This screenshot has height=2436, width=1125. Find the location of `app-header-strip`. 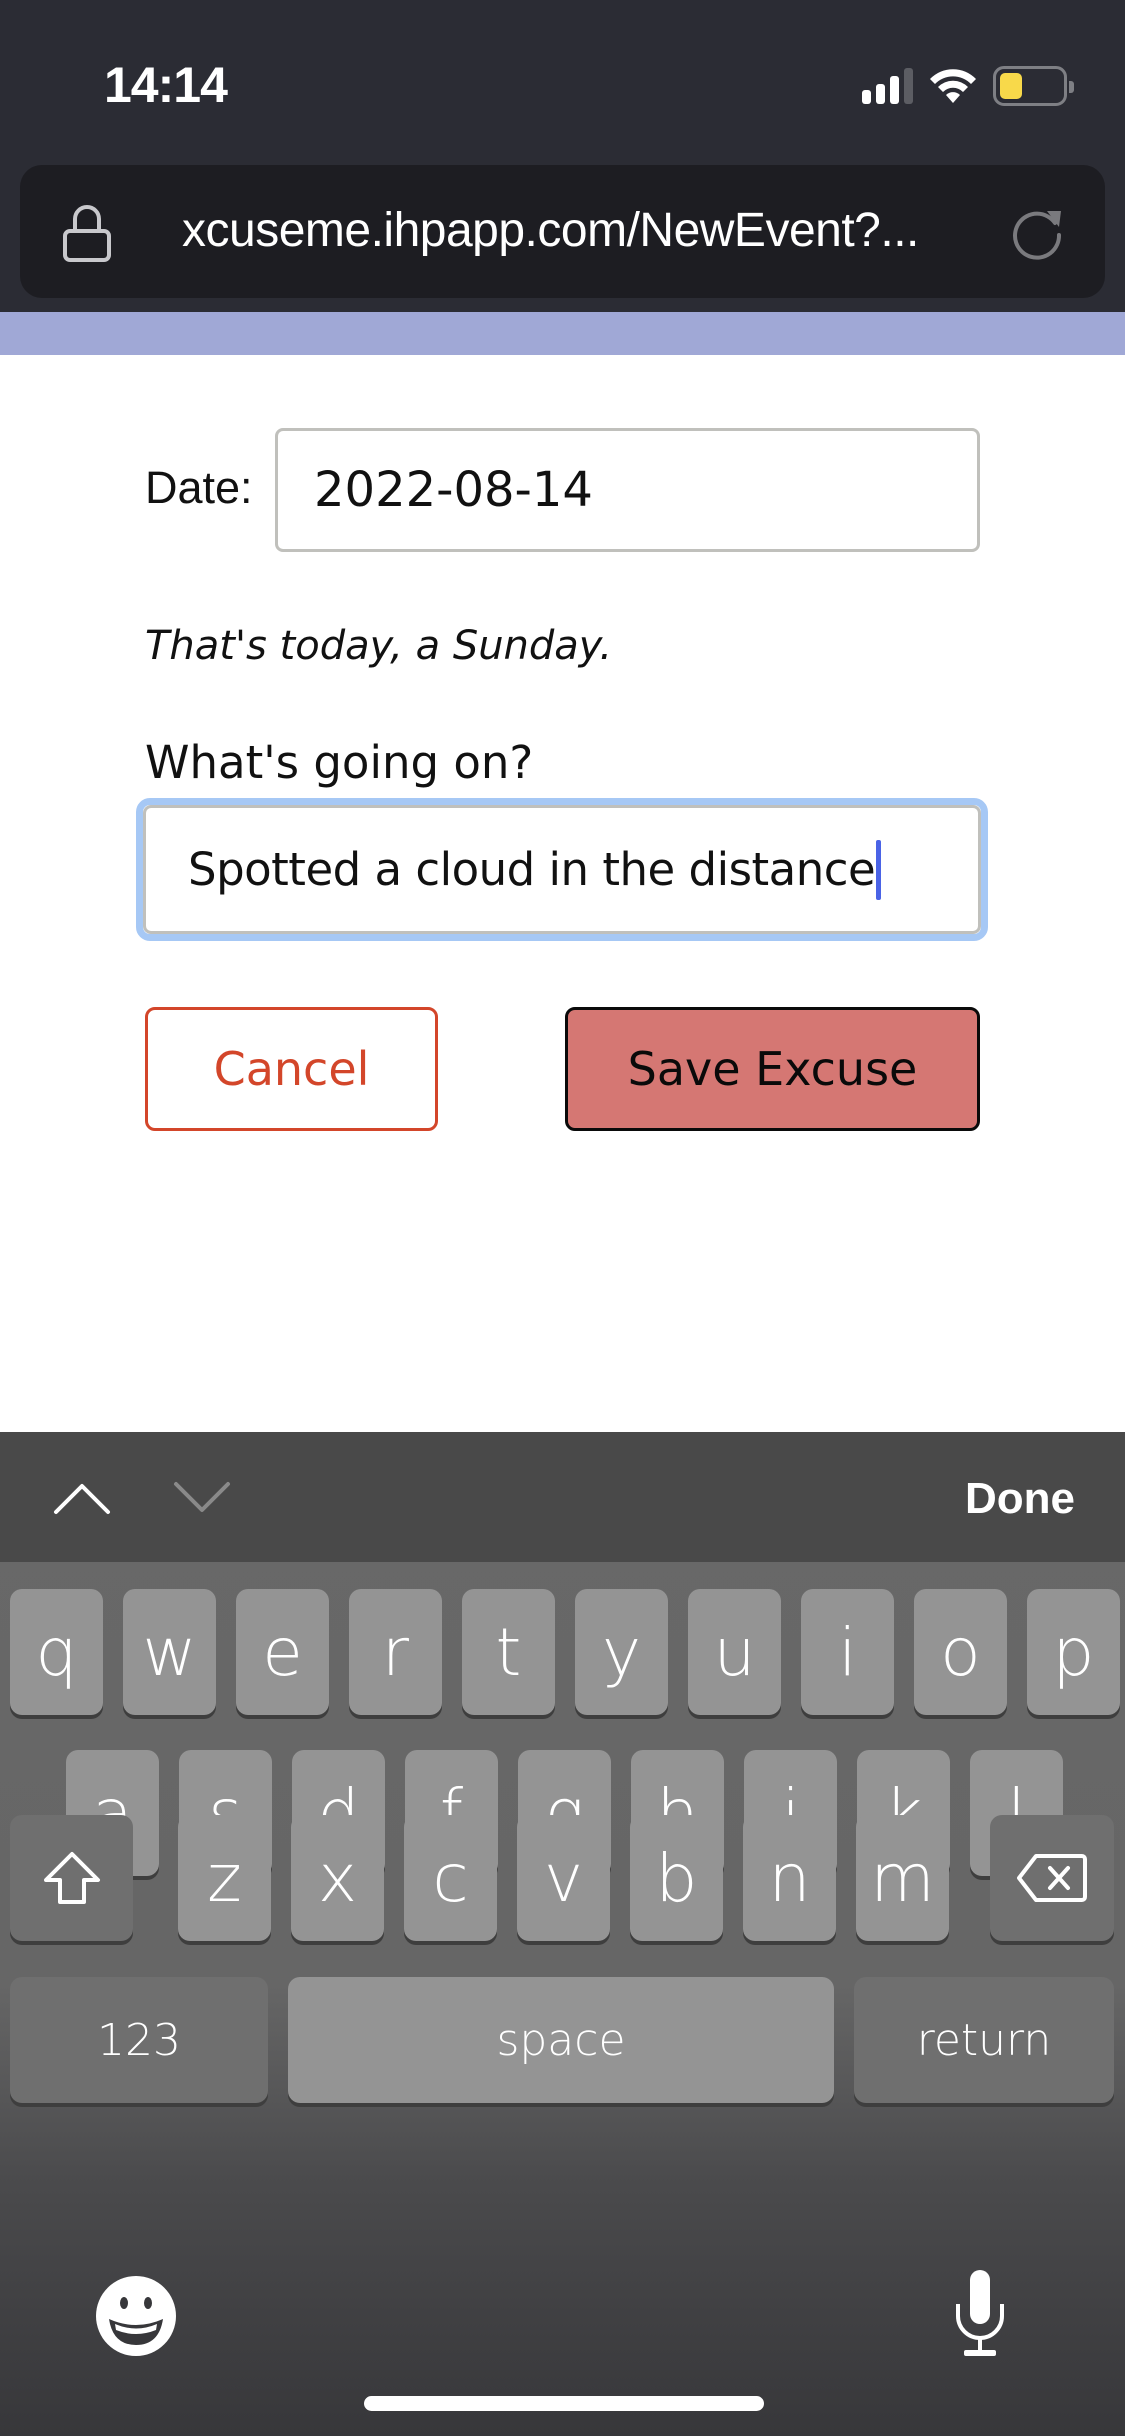

app-header-strip is located at coordinates (562, 333).